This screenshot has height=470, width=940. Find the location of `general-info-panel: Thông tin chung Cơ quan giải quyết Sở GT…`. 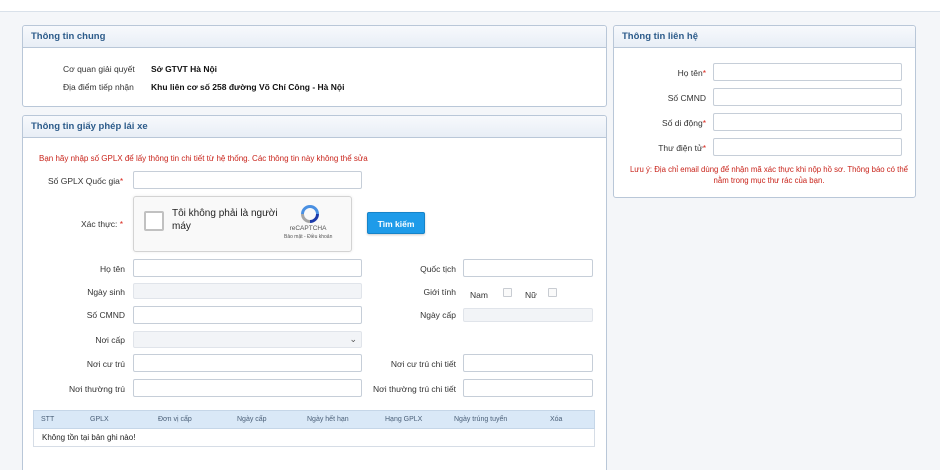

general-info-panel: Thông tin chung Cơ quan giải quyết Sở GT… is located at coordinates (314, 66).